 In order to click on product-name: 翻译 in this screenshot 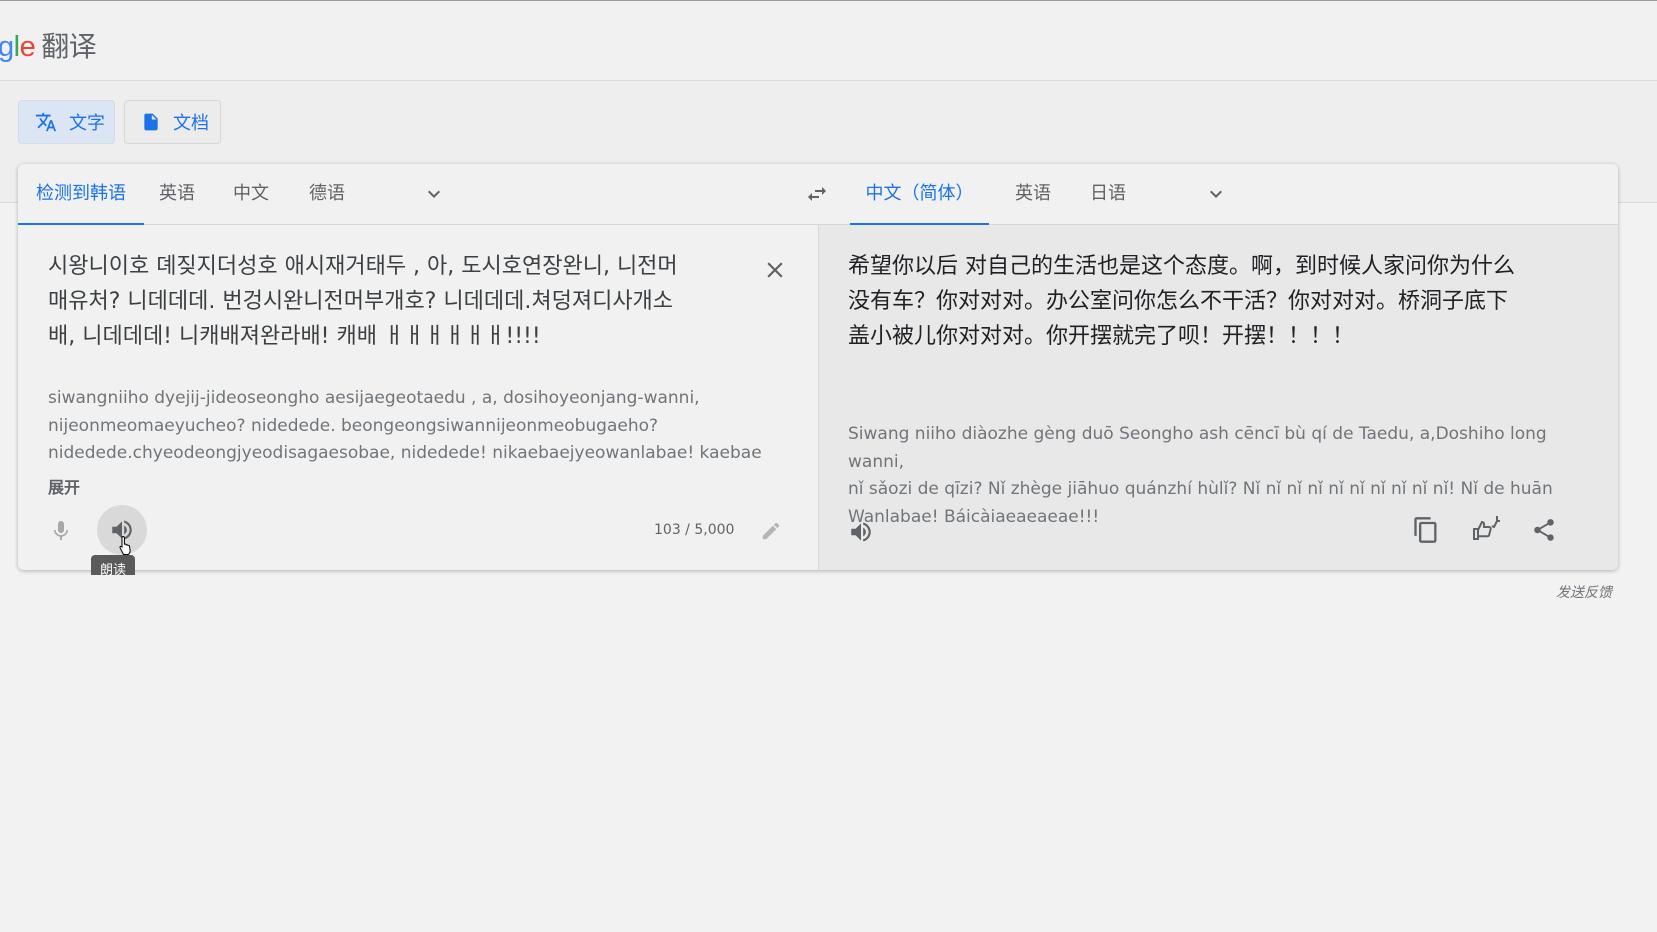, I will do `click(69, 46)`.